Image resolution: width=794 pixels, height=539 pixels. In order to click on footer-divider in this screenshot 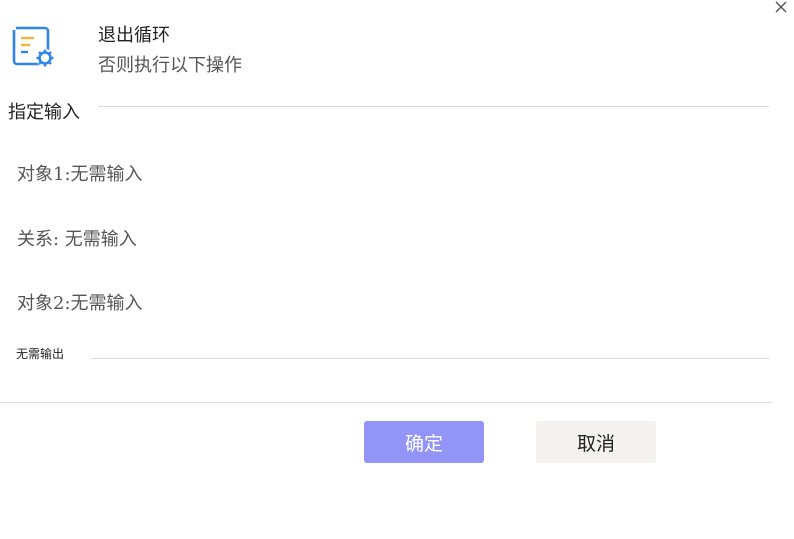, I will do `click(386, 402)`.